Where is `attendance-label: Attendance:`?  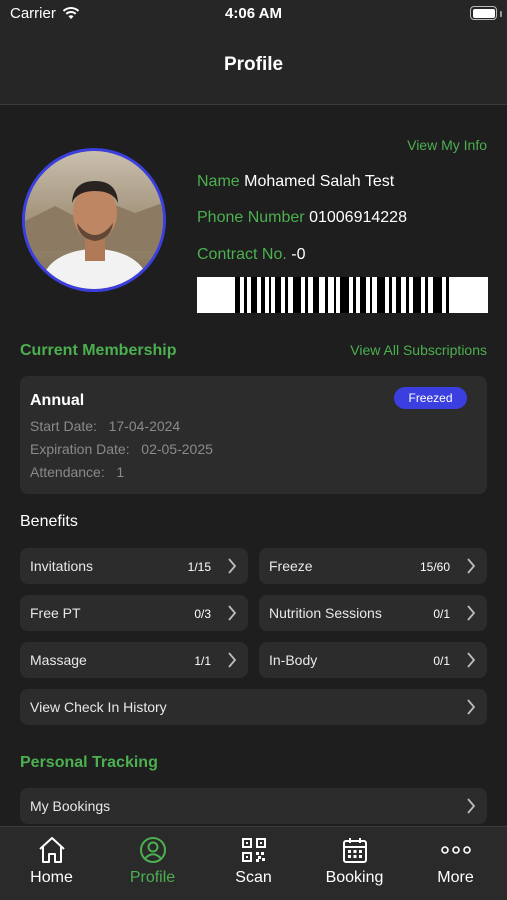 attendance-label: Attendance: is located at coordinates (67, 472).